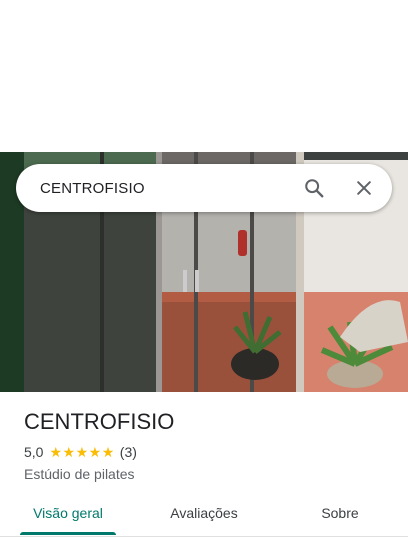  I want to click on rating-stars: ★ ★ ★ ★ ★, so click(81, 452).